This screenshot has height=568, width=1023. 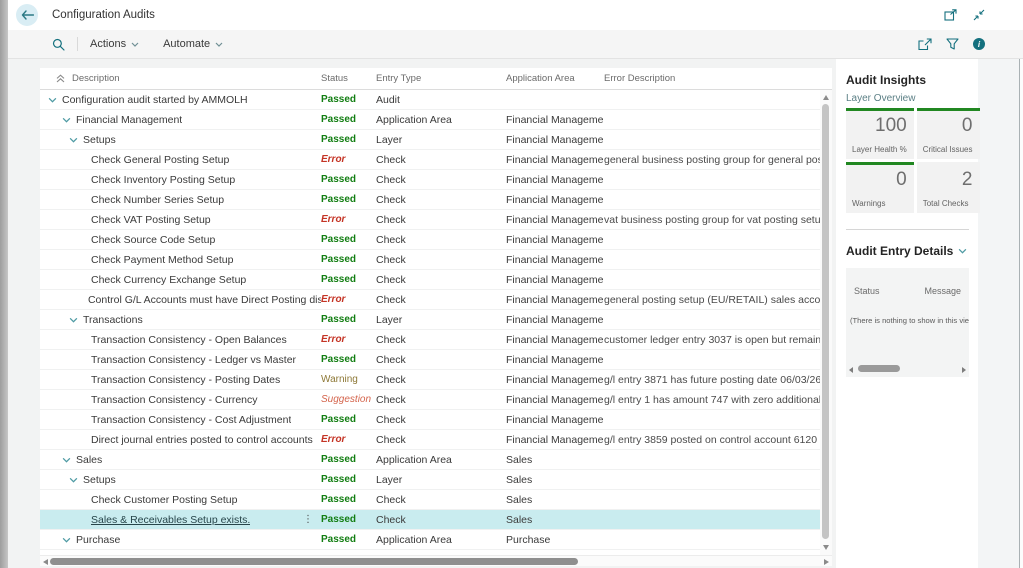 What do you see at coordinates (312, 519) in the screenshot?
I see `kebab-menu-icon: ⋮` at bounding box center [312, 519].